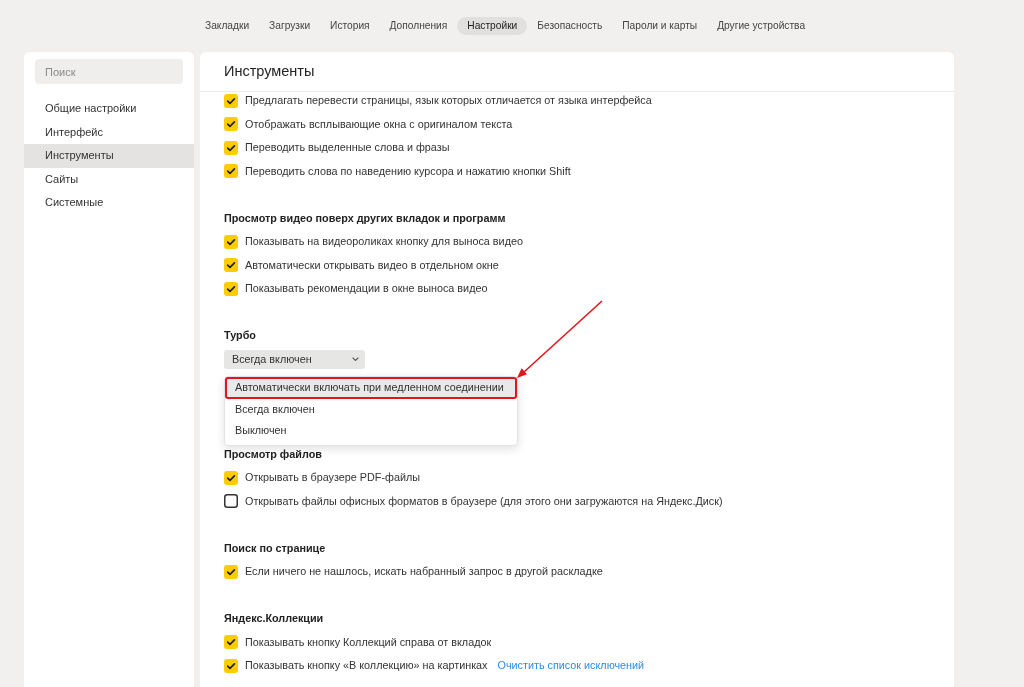  Describe the element at coordinates (350, 26) in the screenshot. I see `nav-tab: История` at that location.